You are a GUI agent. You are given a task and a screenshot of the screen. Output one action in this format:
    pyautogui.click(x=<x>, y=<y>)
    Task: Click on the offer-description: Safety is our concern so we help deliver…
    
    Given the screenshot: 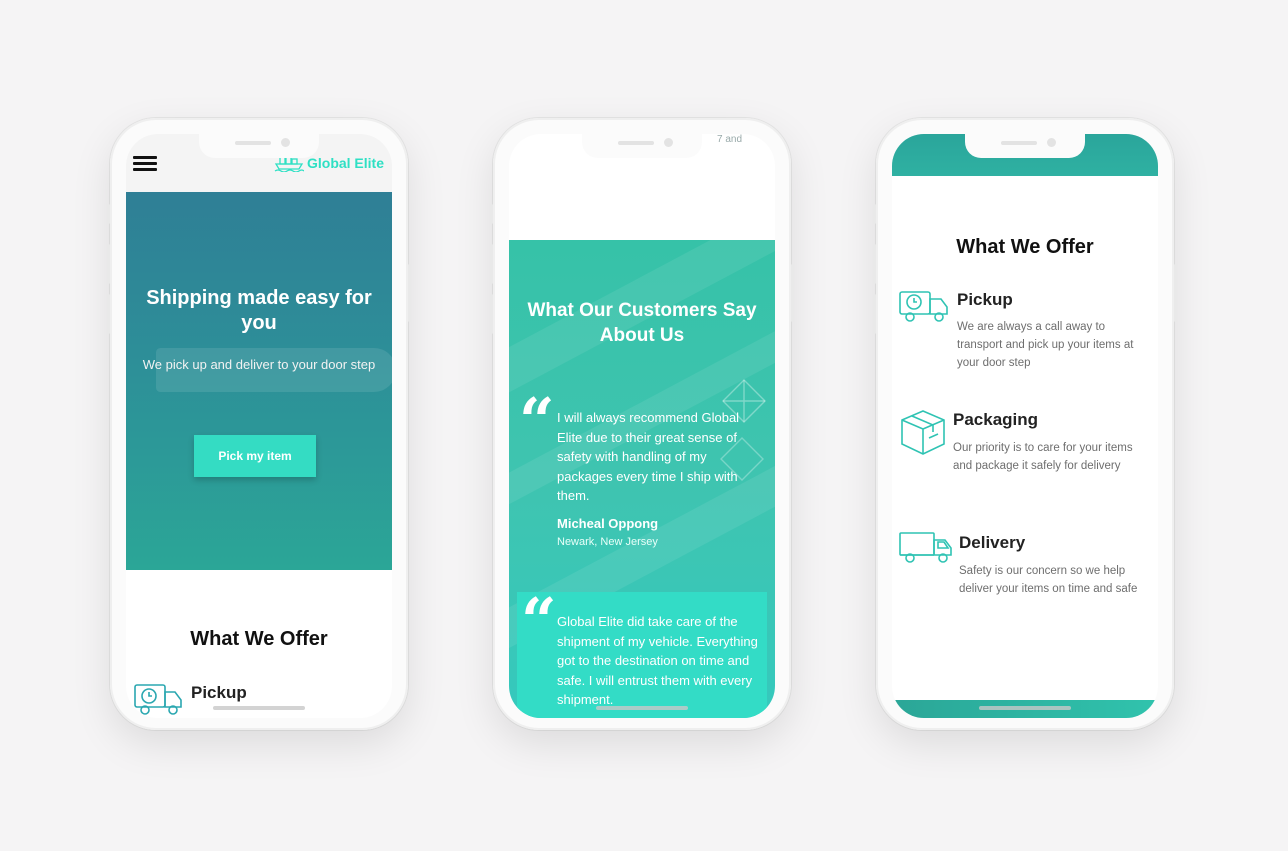 What is the action you would take?
    pyautogui.click(x=1048, y=580)
    